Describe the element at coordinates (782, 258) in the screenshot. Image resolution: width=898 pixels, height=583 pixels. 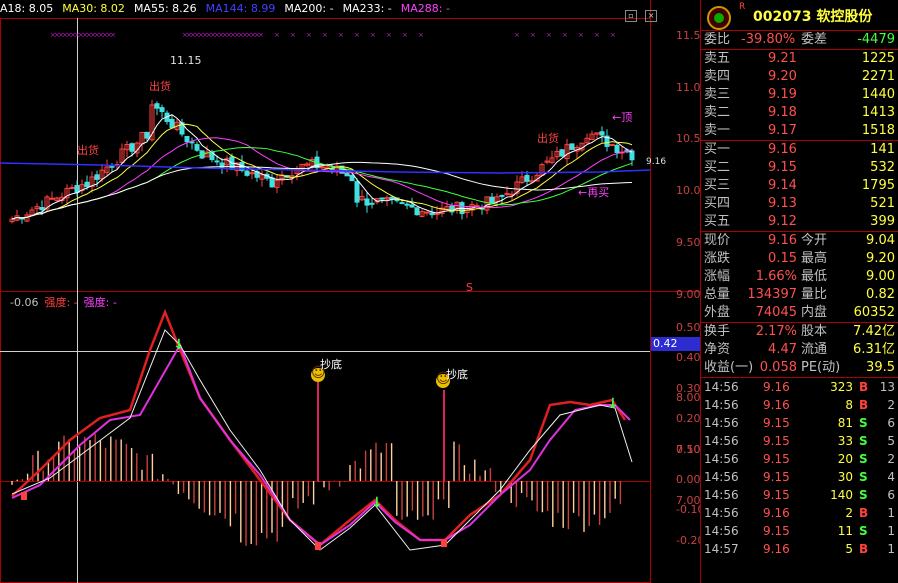
I see `stat-value: 0.15` at that location.